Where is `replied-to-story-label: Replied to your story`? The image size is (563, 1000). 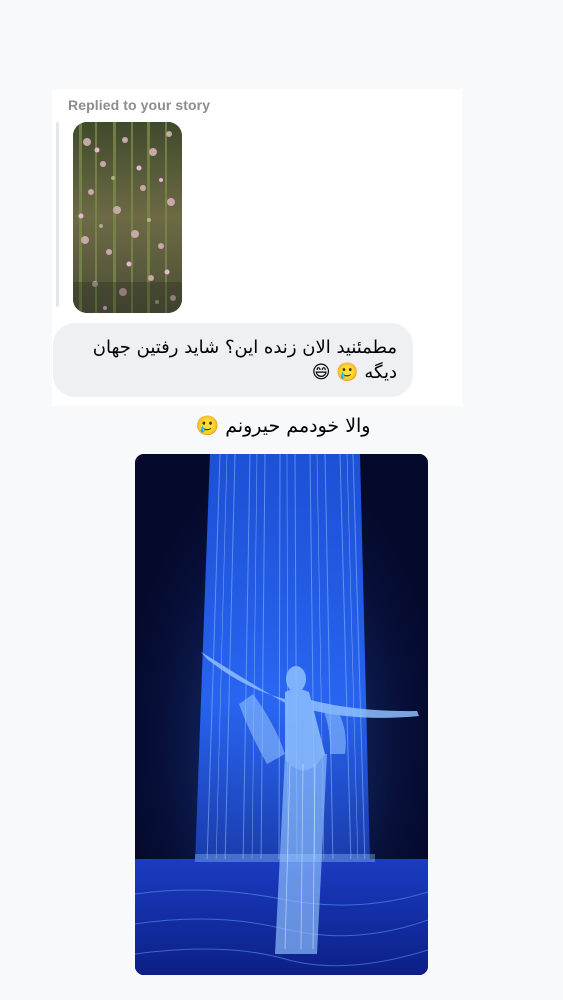 replied-to-story-label: Replied to your story is located at coordinates (139, 105).